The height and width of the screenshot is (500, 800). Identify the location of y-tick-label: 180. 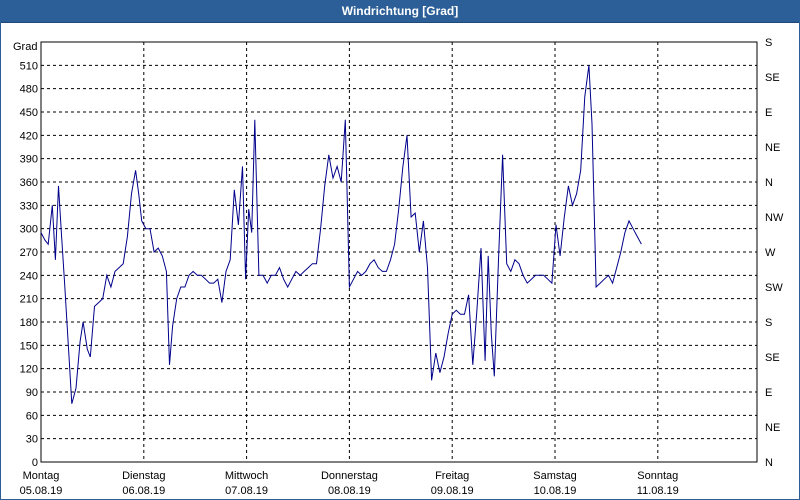
(29, 323).